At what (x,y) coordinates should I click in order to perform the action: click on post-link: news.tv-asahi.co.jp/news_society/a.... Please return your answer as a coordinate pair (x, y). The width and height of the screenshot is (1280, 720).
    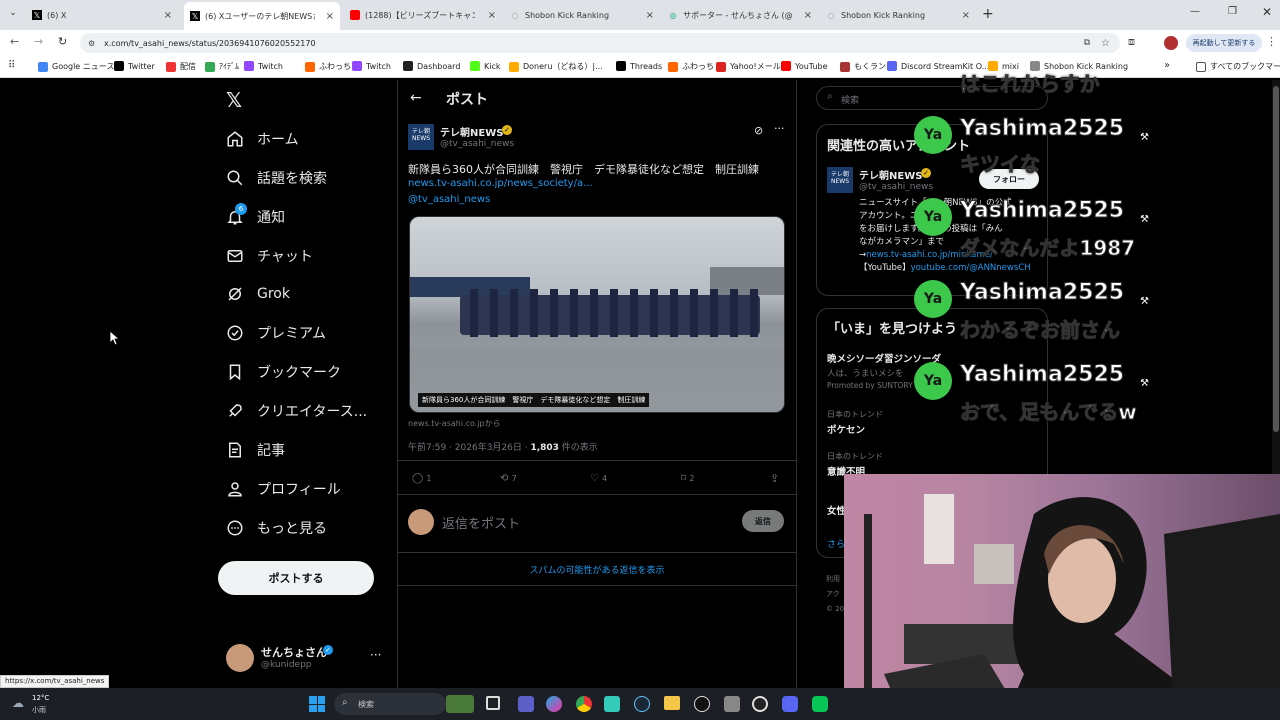
    Looking at the image, I should click on (500, 183).